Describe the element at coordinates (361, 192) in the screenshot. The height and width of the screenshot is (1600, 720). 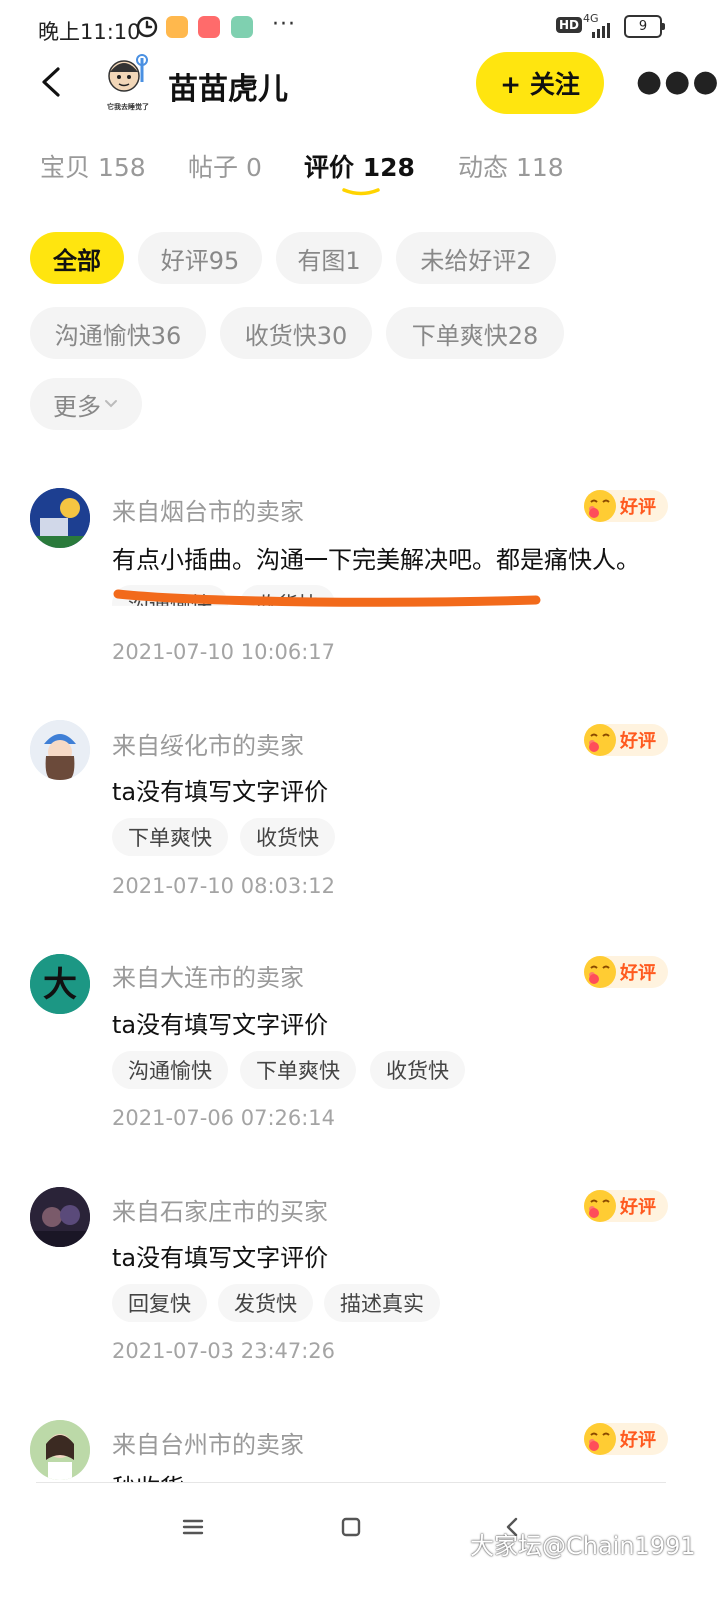
I see `active-tab-indicator` at that location.